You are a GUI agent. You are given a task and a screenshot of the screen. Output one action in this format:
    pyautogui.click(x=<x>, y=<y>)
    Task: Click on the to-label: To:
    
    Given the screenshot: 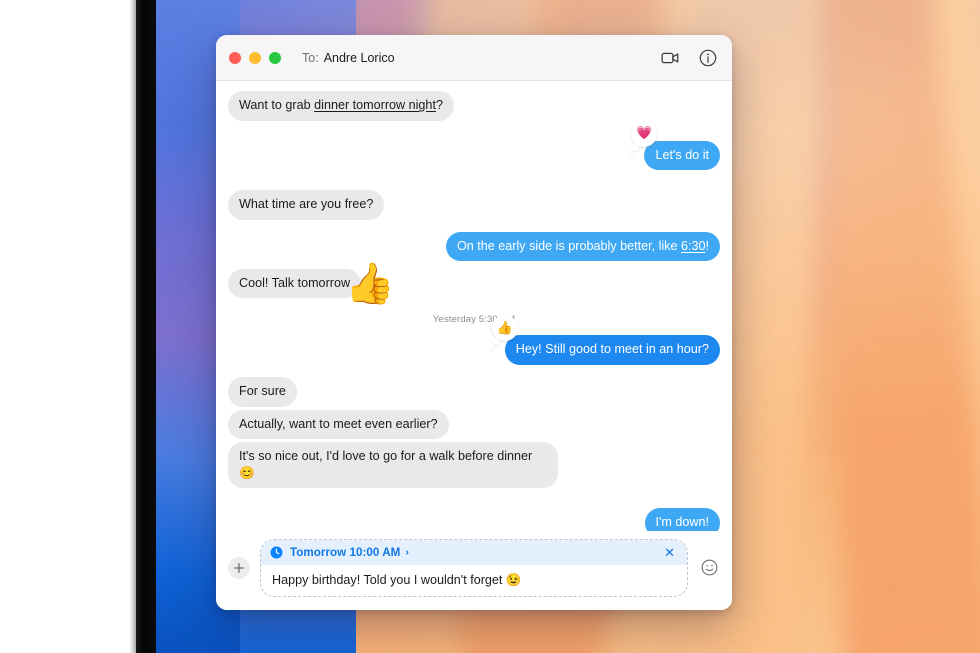 What is the action you would take?
    pyautogui.click(x=310, y=57)
    